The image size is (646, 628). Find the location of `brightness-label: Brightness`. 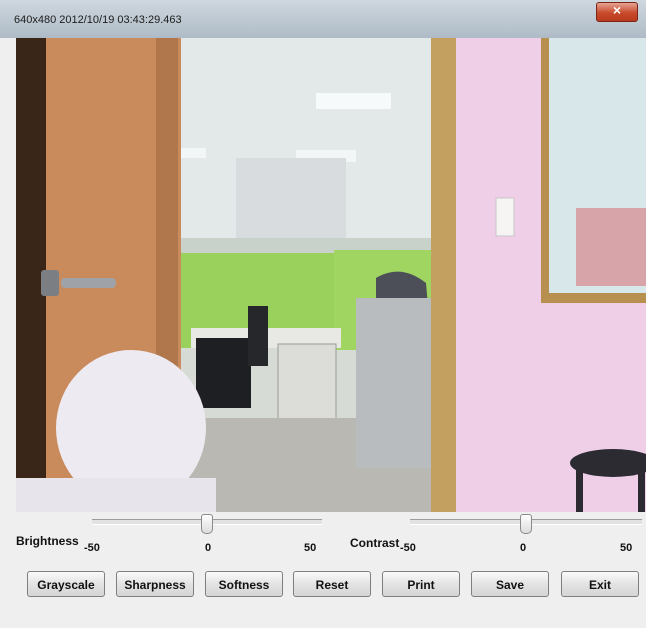

brightness-label: Brightness is located at coordinates (47, 541).